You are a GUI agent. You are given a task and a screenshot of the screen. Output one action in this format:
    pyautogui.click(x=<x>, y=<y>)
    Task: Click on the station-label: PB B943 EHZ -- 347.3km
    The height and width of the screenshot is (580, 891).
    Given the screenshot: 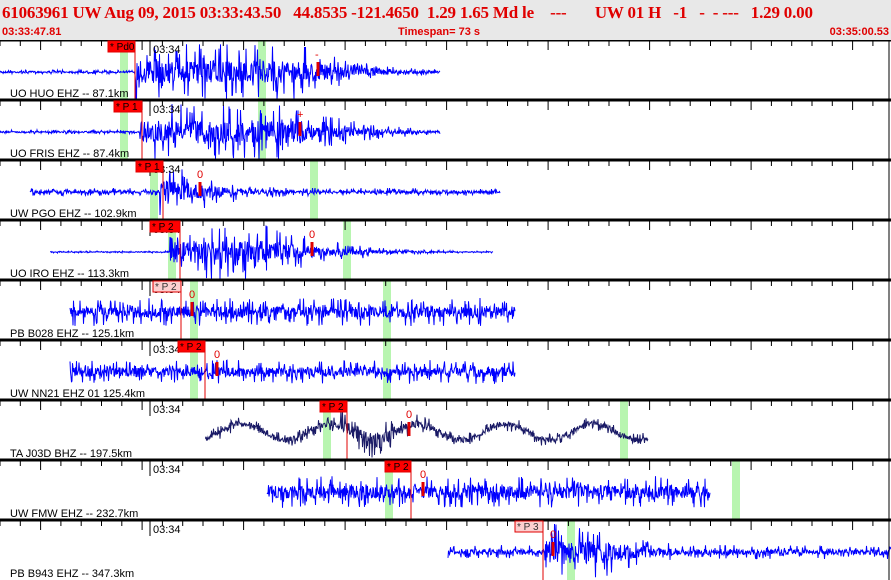 What is the action you would take?
    pyautogui.click(x=72, y=574)
    